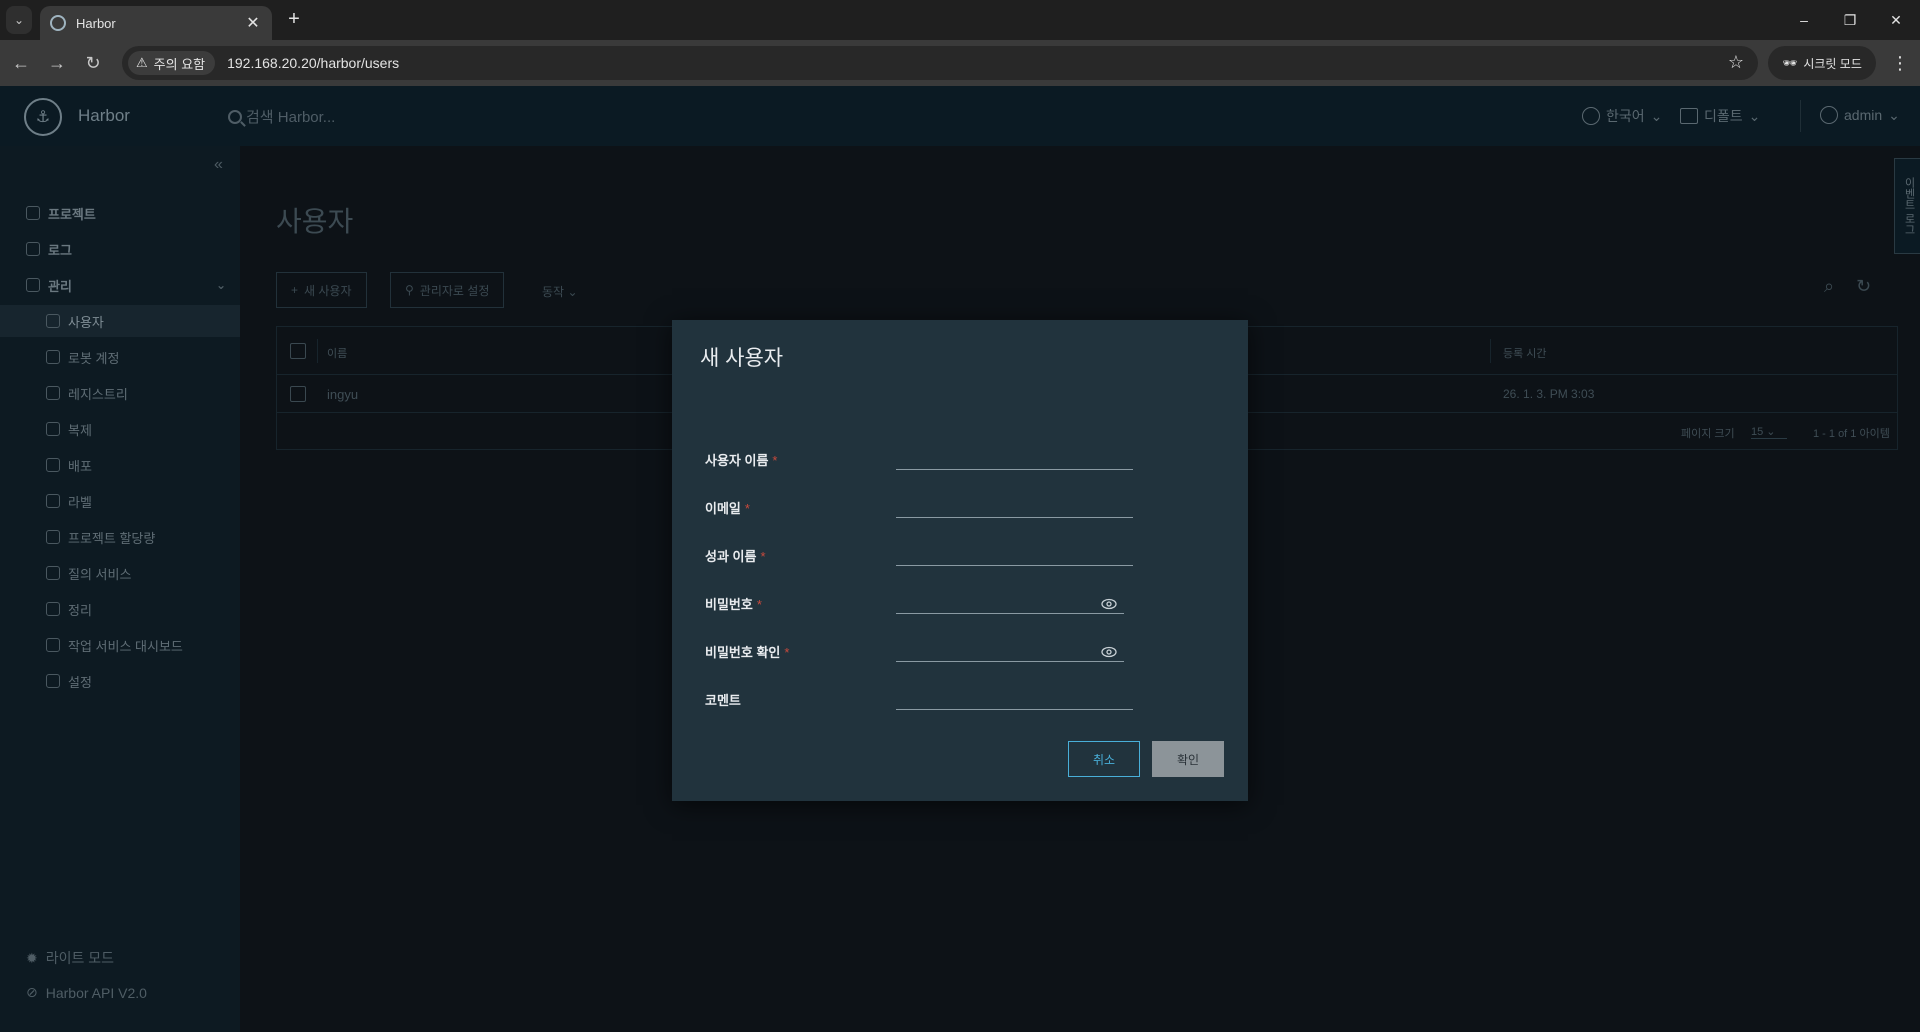 The width and height of the screenshot is (1920, 1032). Describe the element at coordinates (1850, 20) in the screenshot. I see `restore-icon: ❐` at that location.